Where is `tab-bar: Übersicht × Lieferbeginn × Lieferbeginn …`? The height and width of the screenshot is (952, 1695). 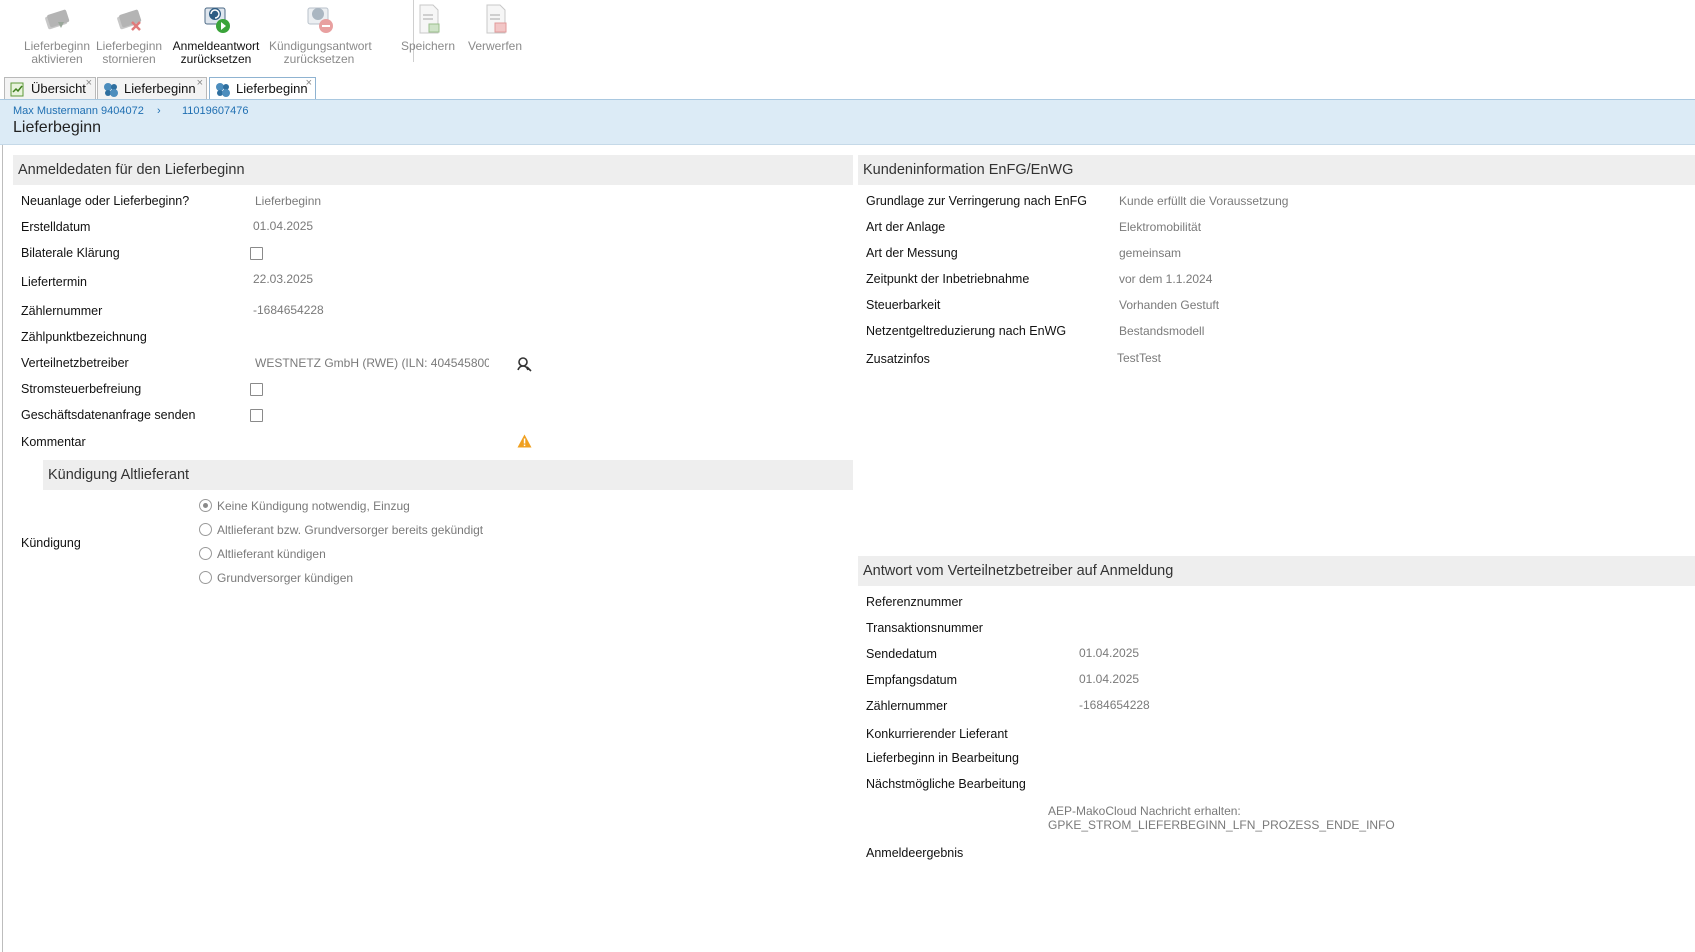
tab-bar: Übersicht × Lieferbeginn × Lieferbeginn … is located at coordinates (847, 88).